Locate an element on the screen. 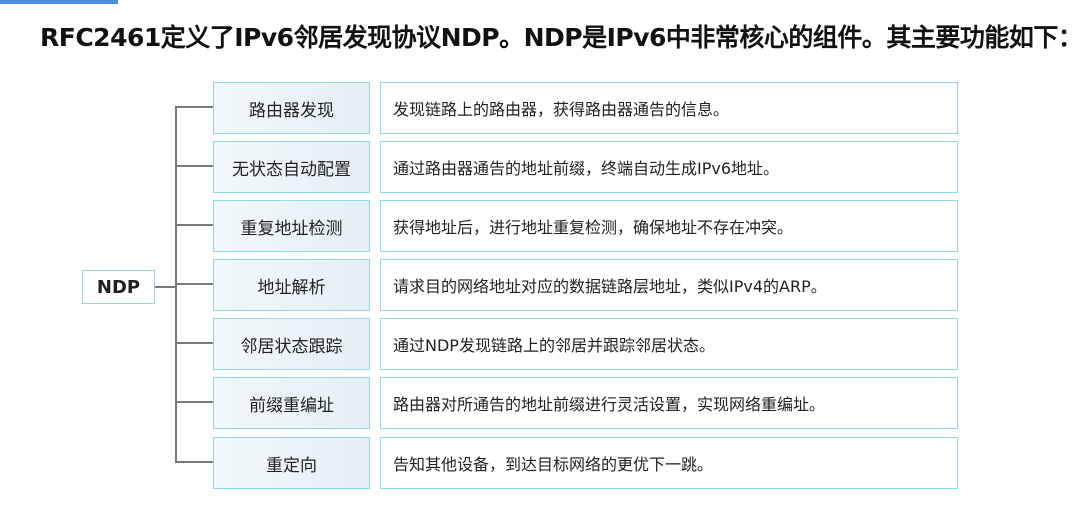 This screenshot has width=1084, height=511. function-description-address-resolution: 请求目的网络地址对应的数据链路层地址，类似IPv4的ARP。 is located at coordinates (669, 285).